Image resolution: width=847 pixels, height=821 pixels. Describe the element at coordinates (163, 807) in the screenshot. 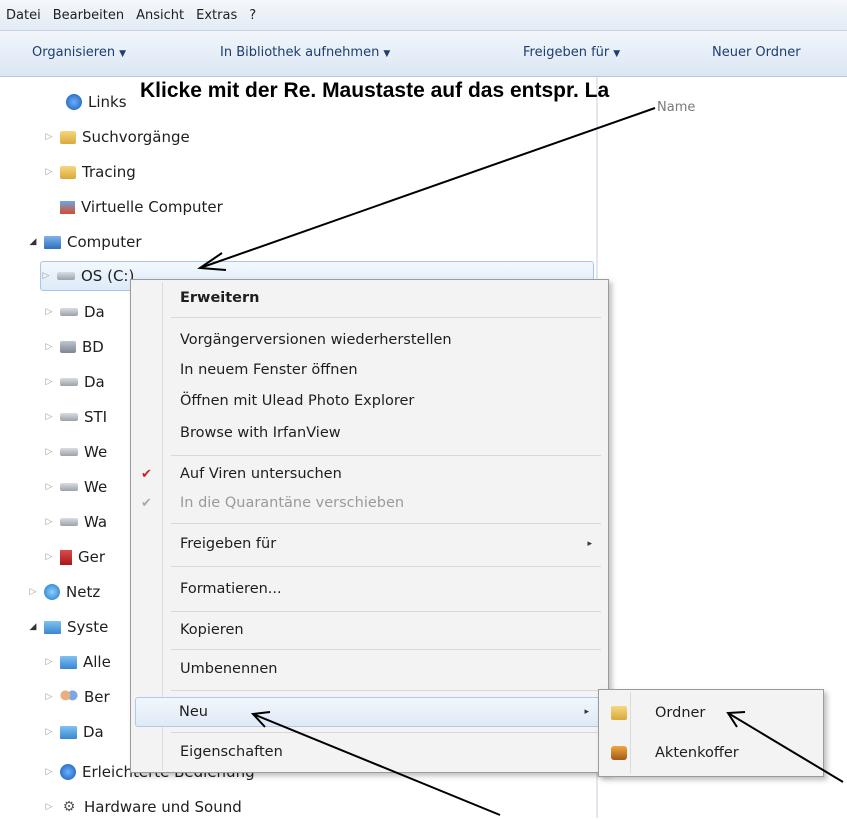

I see `tree-item-label: Hardware und Sound` at that location.